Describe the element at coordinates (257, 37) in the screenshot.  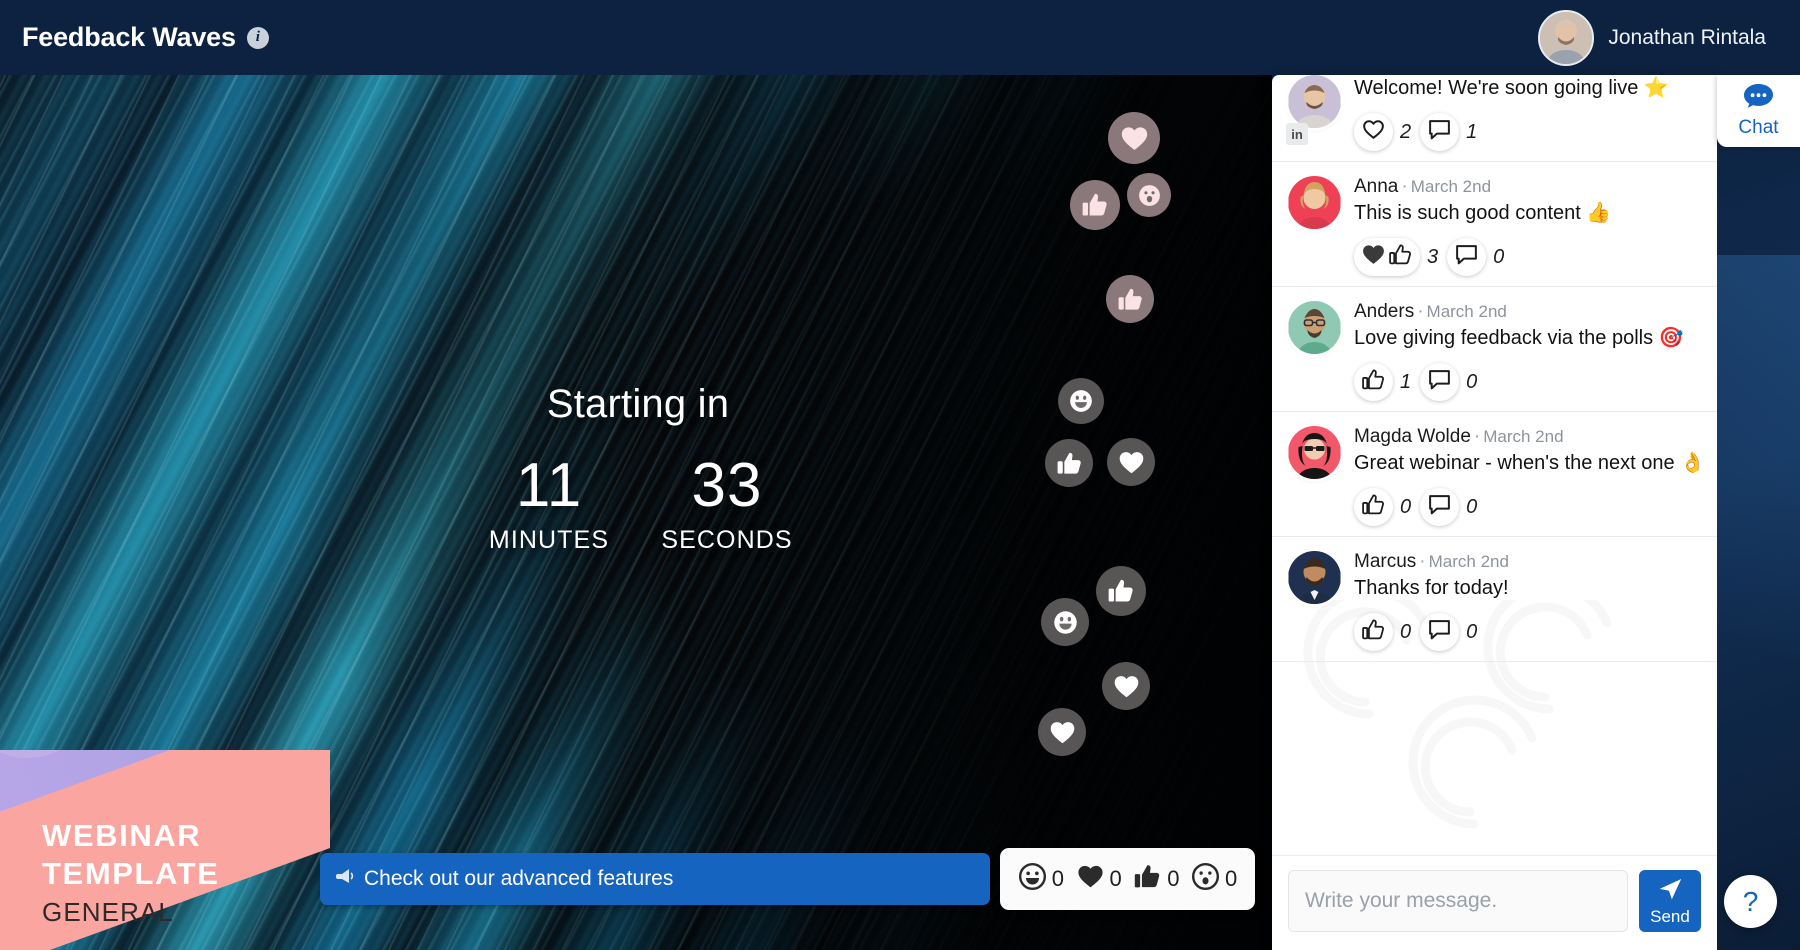
I see `info-icon: i` at that location.